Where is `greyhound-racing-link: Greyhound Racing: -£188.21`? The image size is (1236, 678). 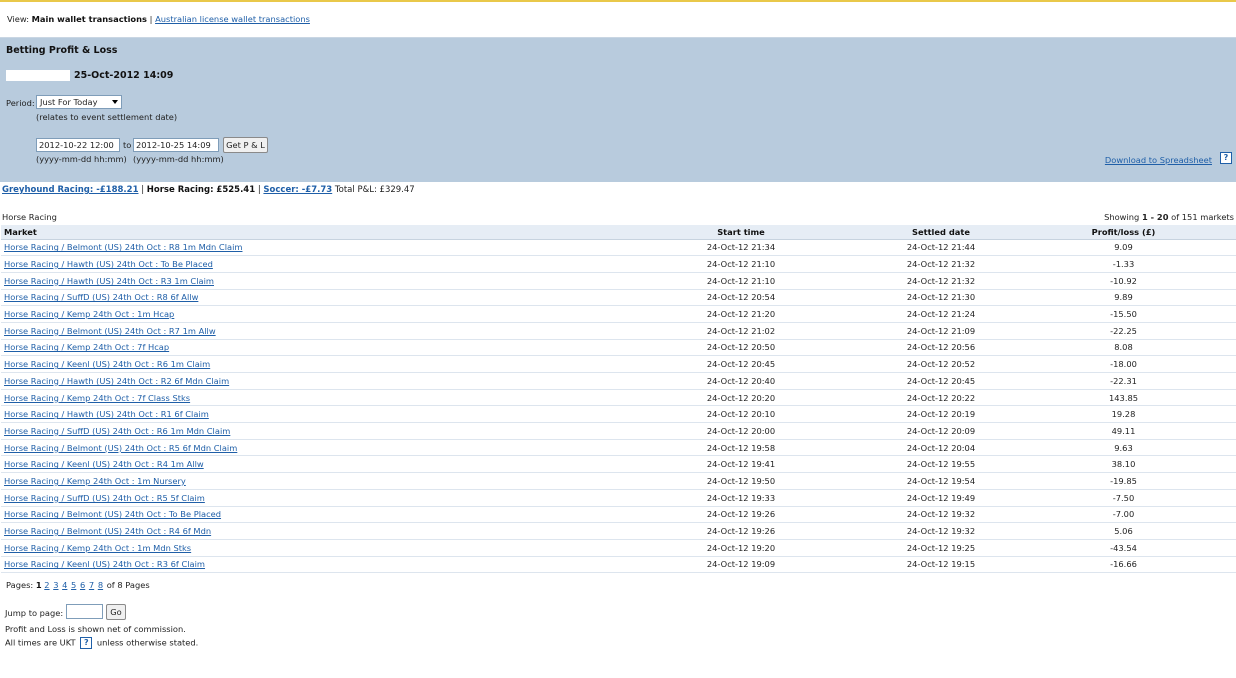 greyhound-racing-link: Greyhound Racing: -£188.21 is located at coordinates (70, 190).